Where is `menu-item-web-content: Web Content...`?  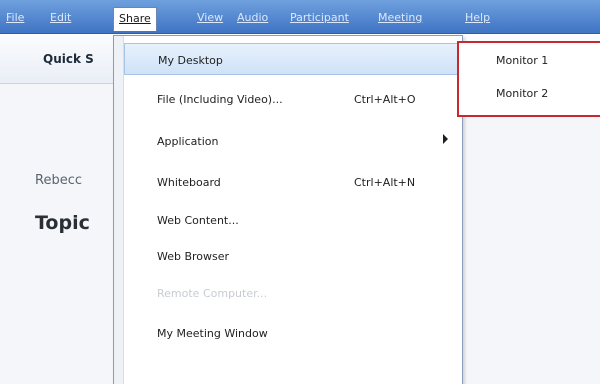
menu-item-web-content: Web Content... is located at coordinates (293, 220).